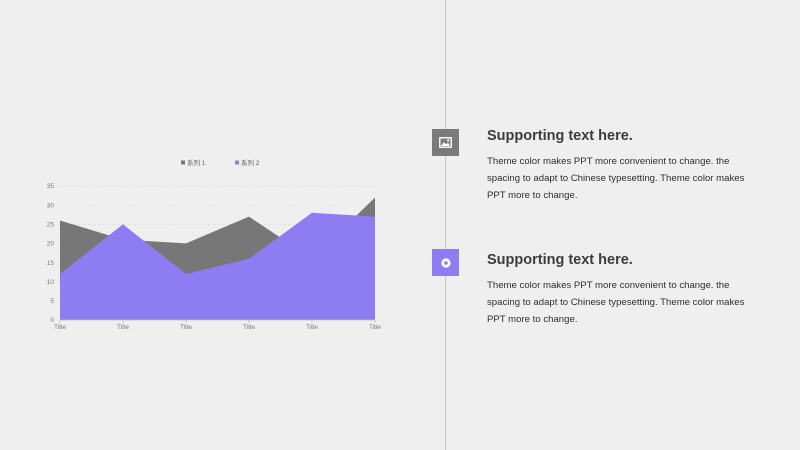  Describe the element at coordinates (51, 244) in the screenshot. I see `y-tick-label: 20` at that location.